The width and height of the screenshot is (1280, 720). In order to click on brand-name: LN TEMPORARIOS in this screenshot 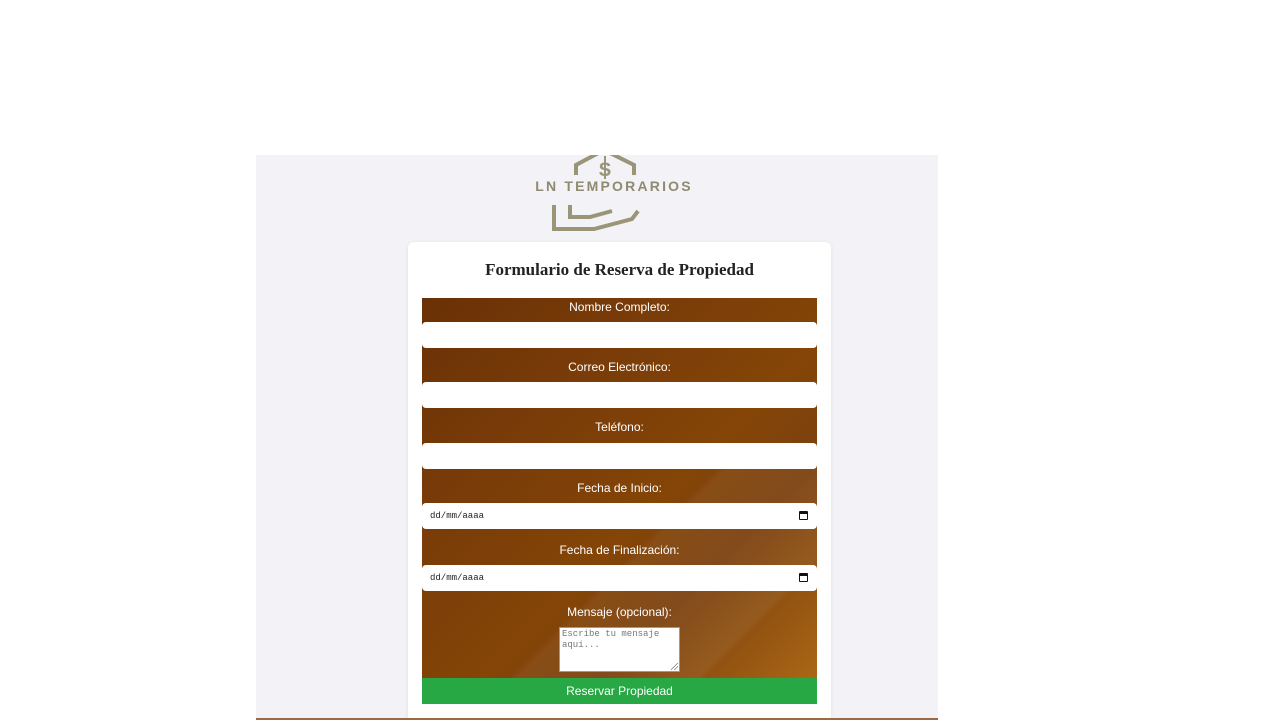, I will do `click(614, 186)`.